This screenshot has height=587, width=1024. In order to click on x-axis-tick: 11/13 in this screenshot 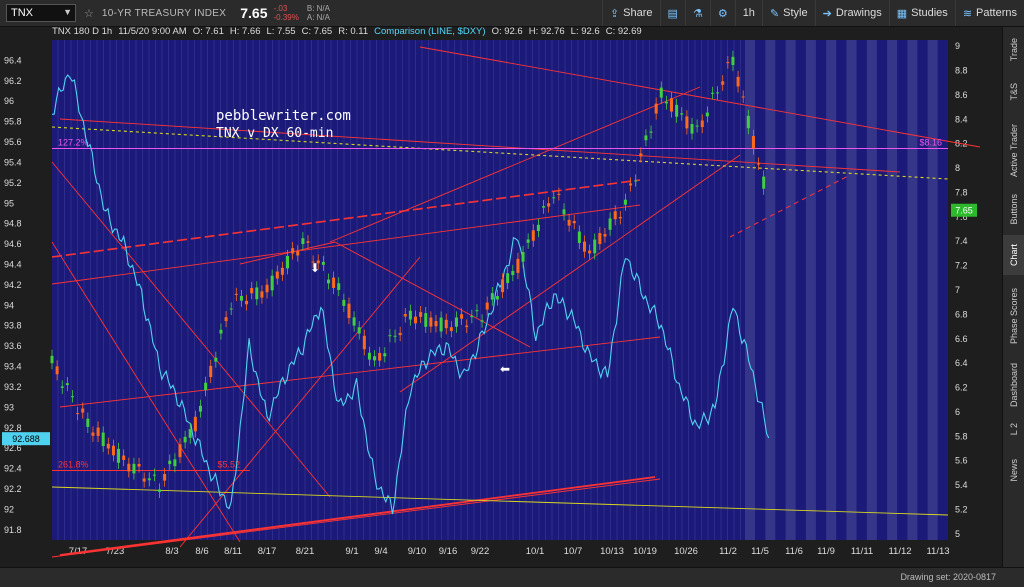, I will do `click(937, 551)`.